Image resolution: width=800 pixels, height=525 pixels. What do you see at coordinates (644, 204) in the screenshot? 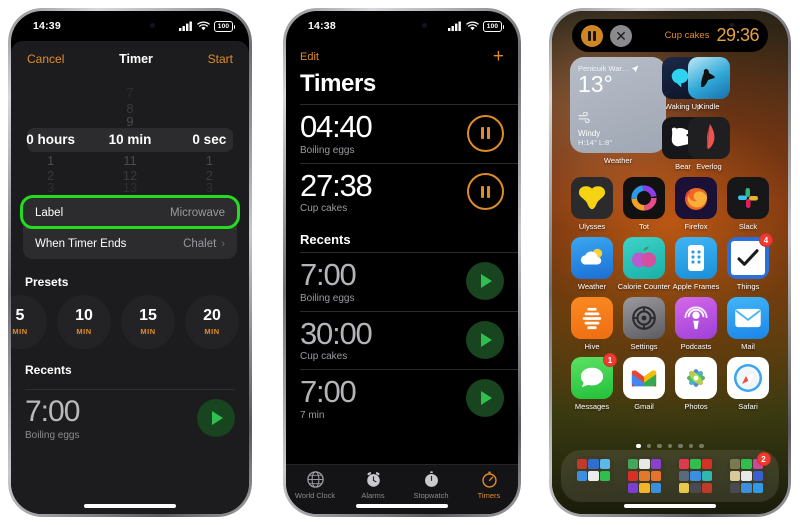
I see `app-tot: Tot` at bounding box center [644, 204].